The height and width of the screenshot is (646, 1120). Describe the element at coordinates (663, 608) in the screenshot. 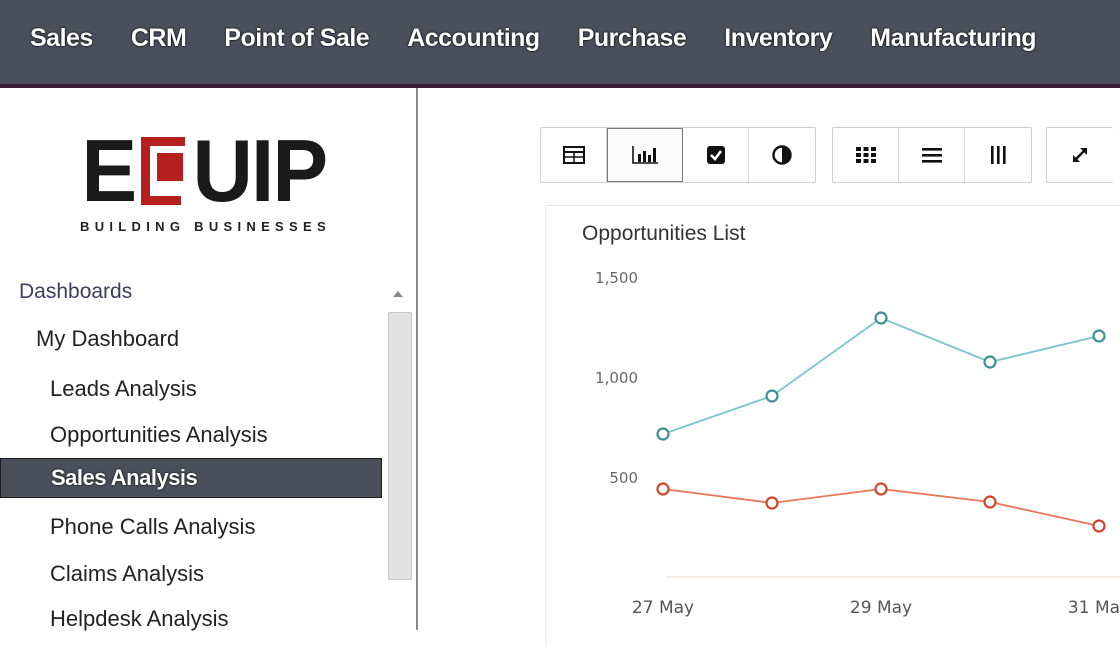

I see `x-tick-label: 27 May` at that location.